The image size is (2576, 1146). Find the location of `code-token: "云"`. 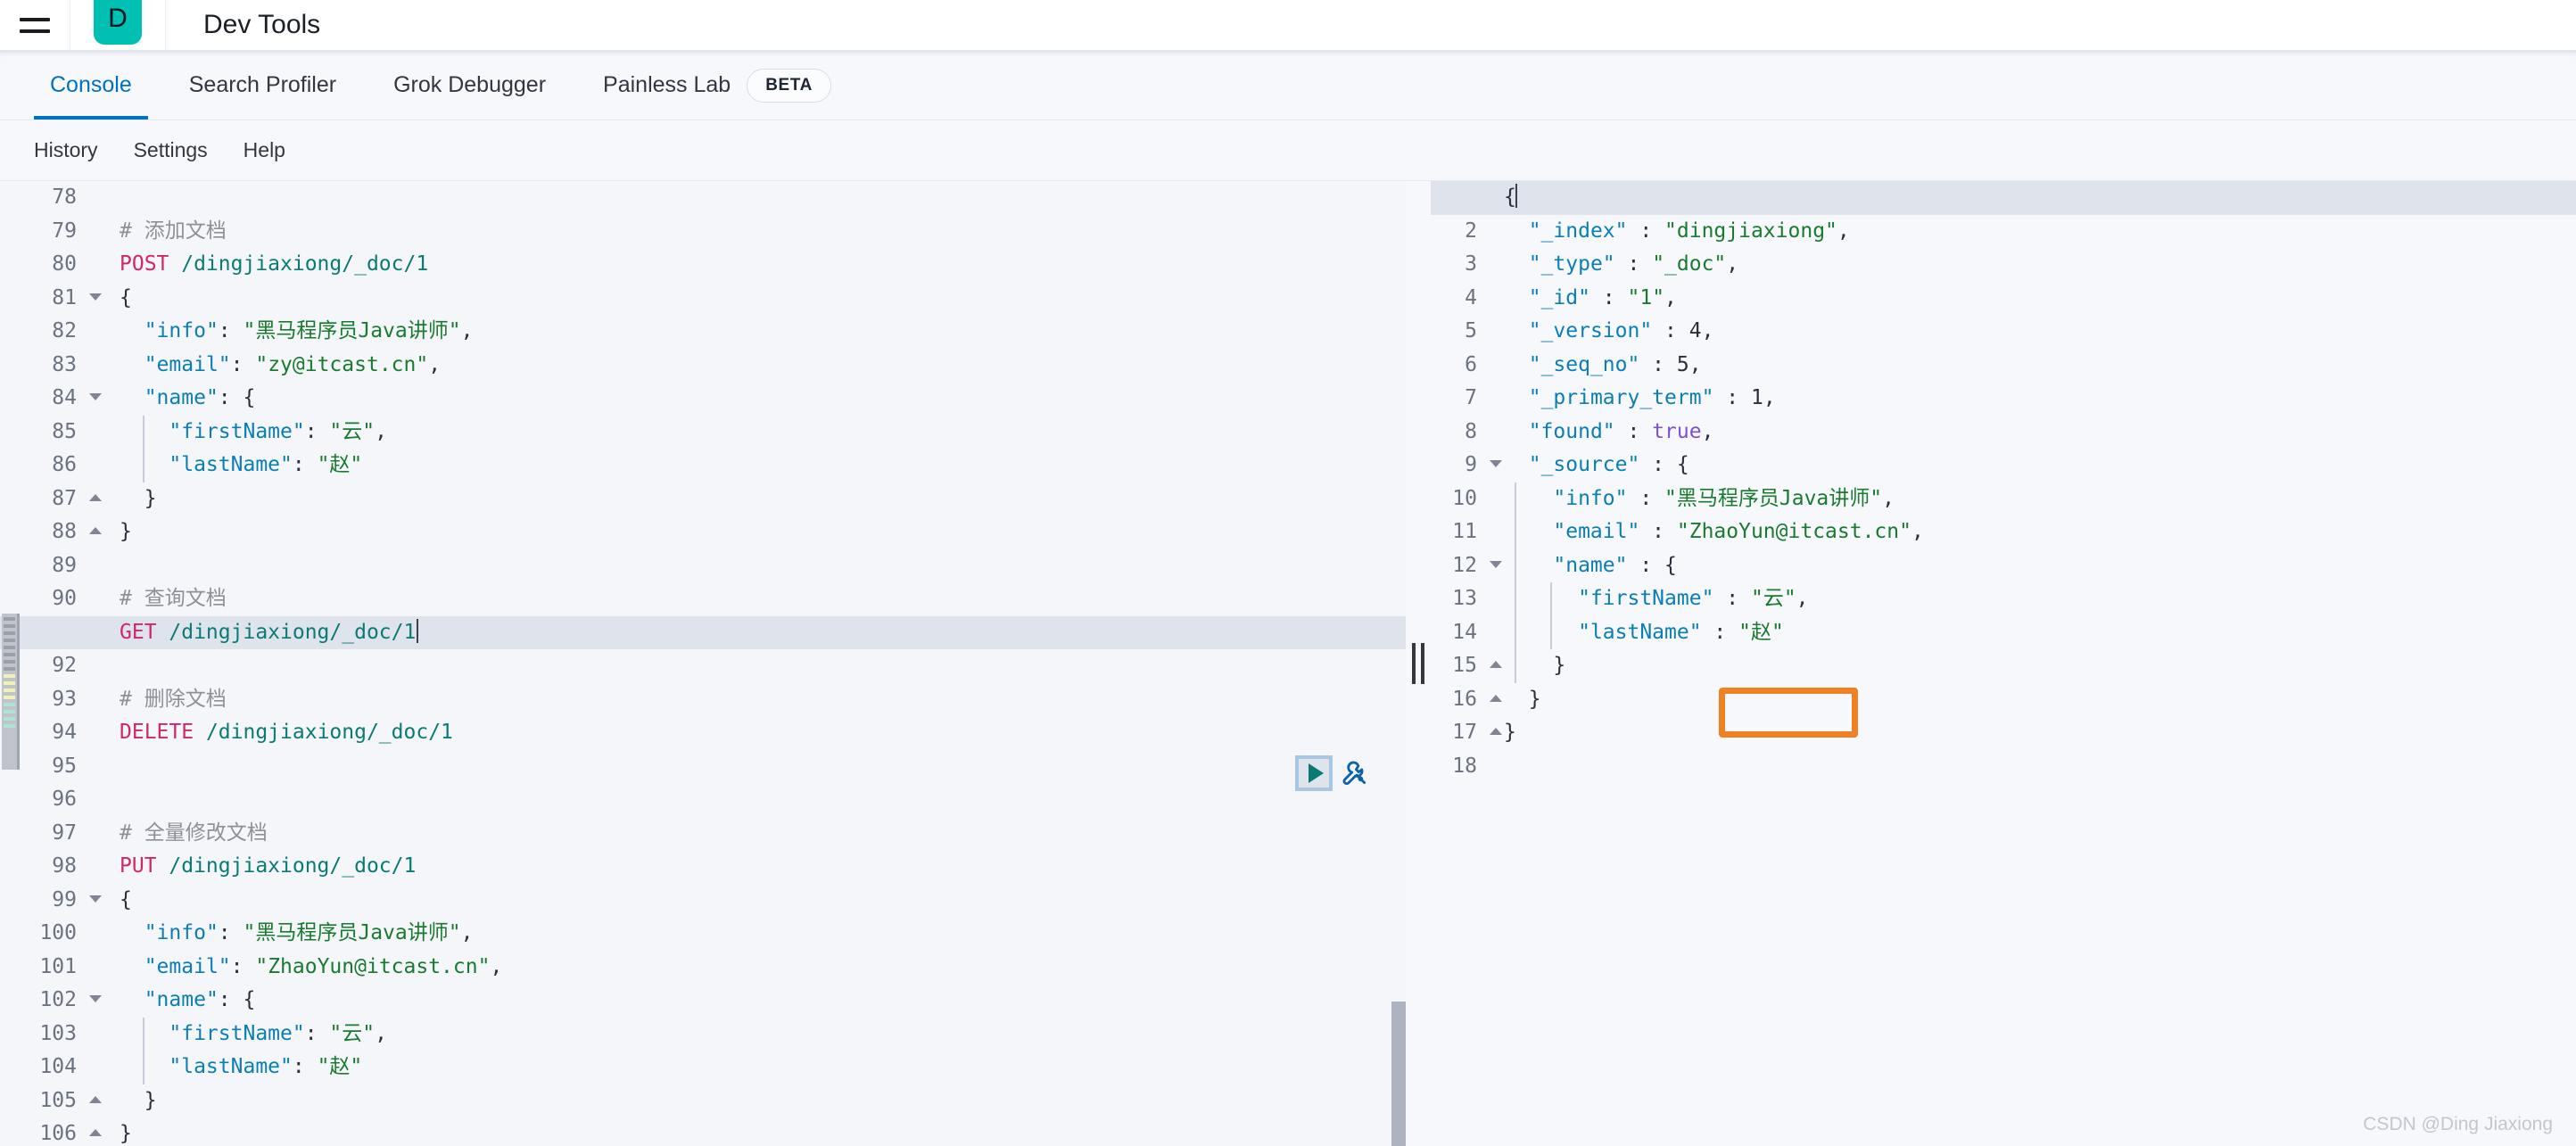

code-token: "云" is located at coordinates (353, 431).